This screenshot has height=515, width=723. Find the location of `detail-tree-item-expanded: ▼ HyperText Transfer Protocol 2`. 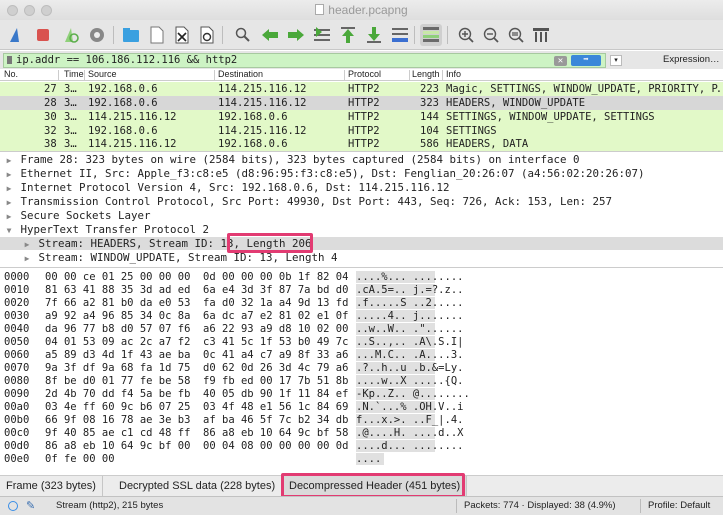

detail-tree-item-expanded: ▼ HyperText Transfer Protocol 2 is located at coordinates (361, 229).